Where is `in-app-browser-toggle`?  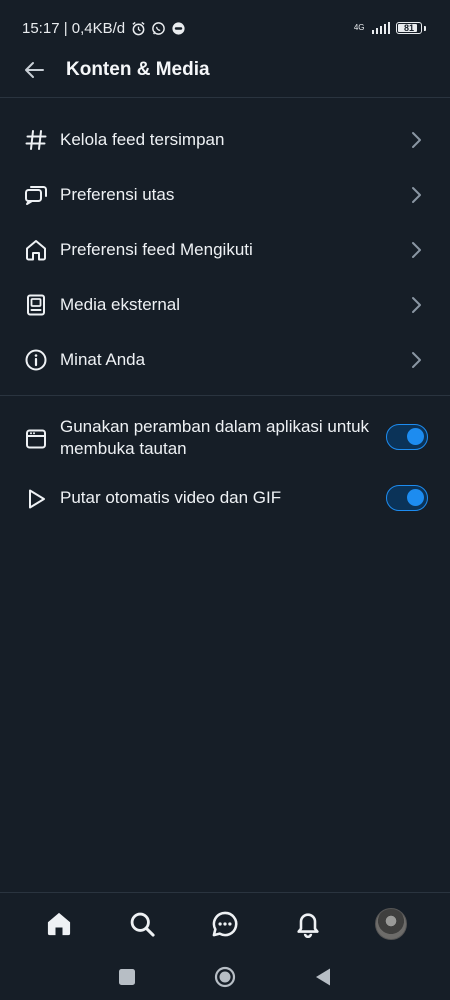
in-app-browser-toggle is located at coordinates (407, 437).